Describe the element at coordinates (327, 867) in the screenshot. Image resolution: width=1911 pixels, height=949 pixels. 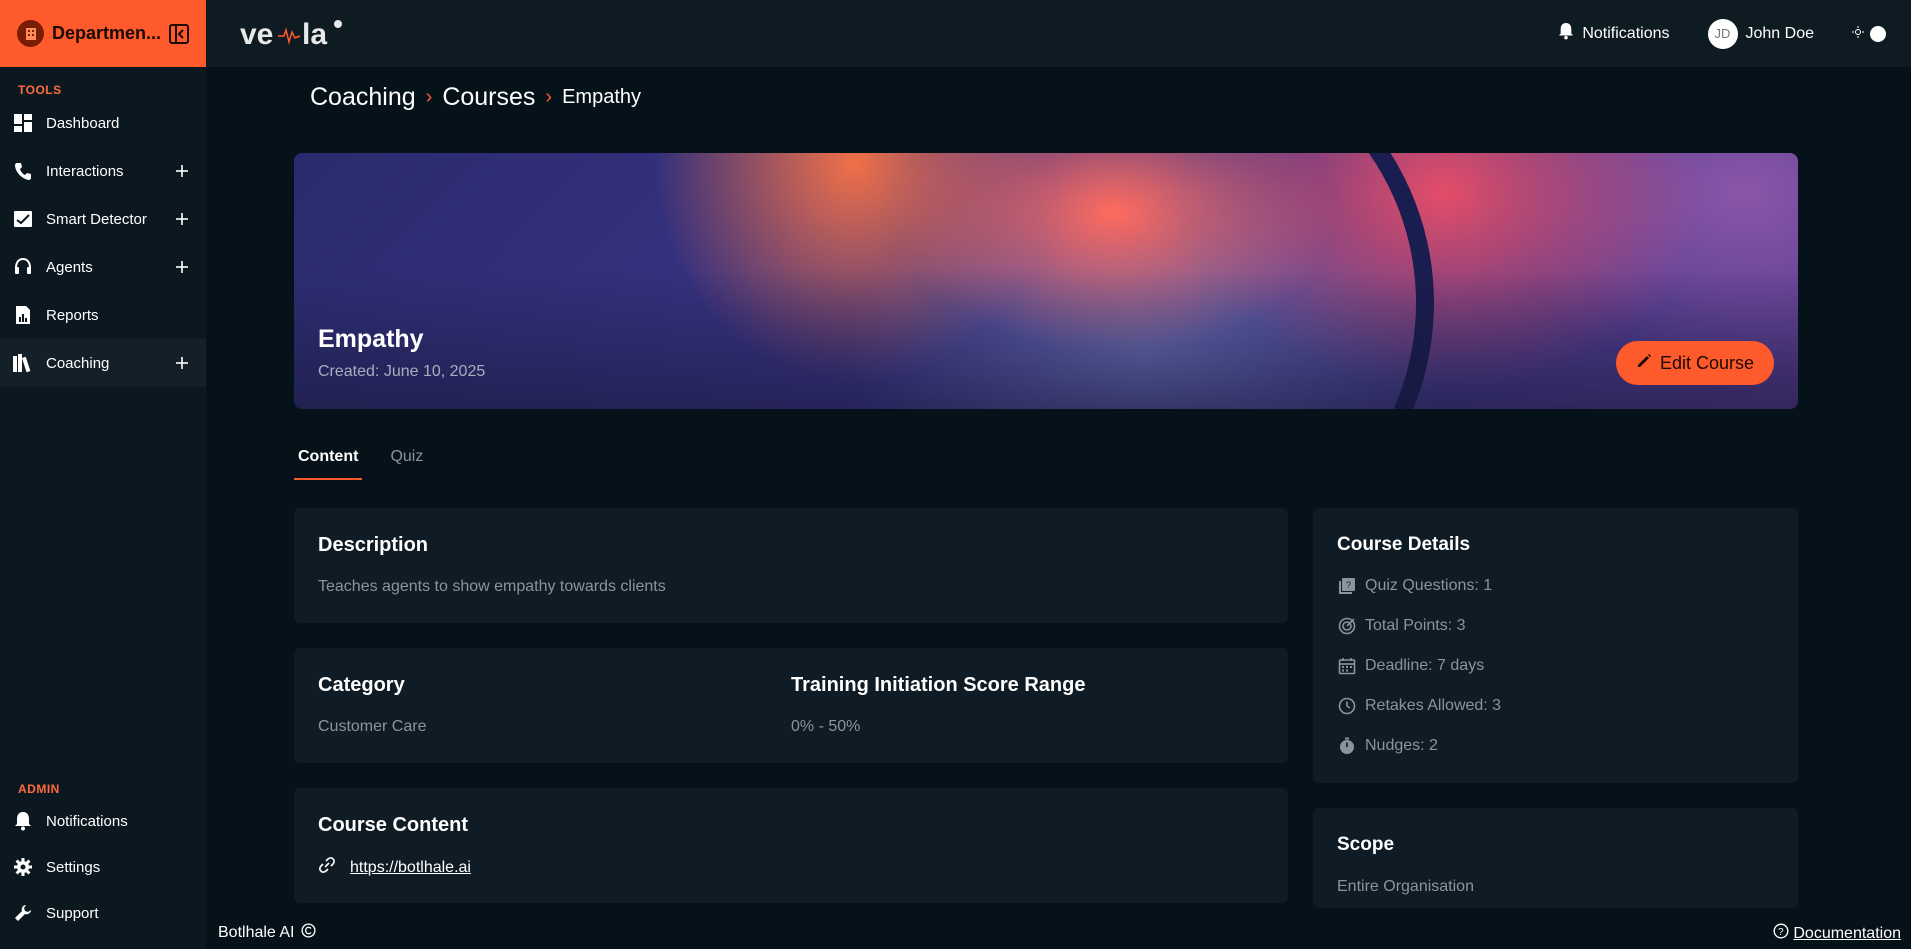
I see `link-icon` at that location.